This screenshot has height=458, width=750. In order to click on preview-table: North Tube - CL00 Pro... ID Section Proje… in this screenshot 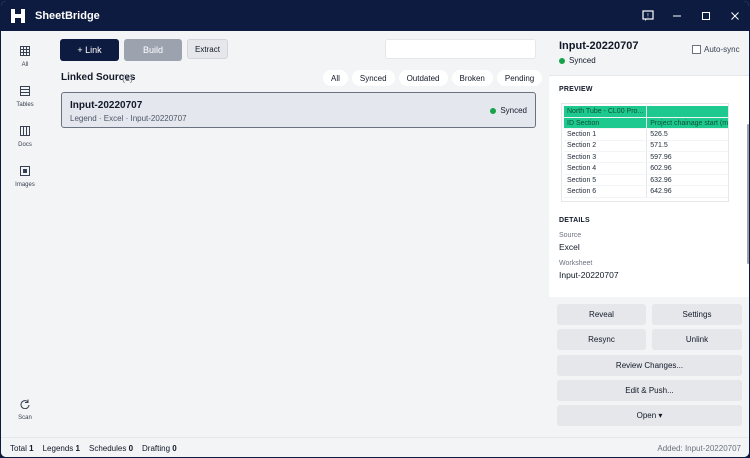, I will do `click(645, 152)`.